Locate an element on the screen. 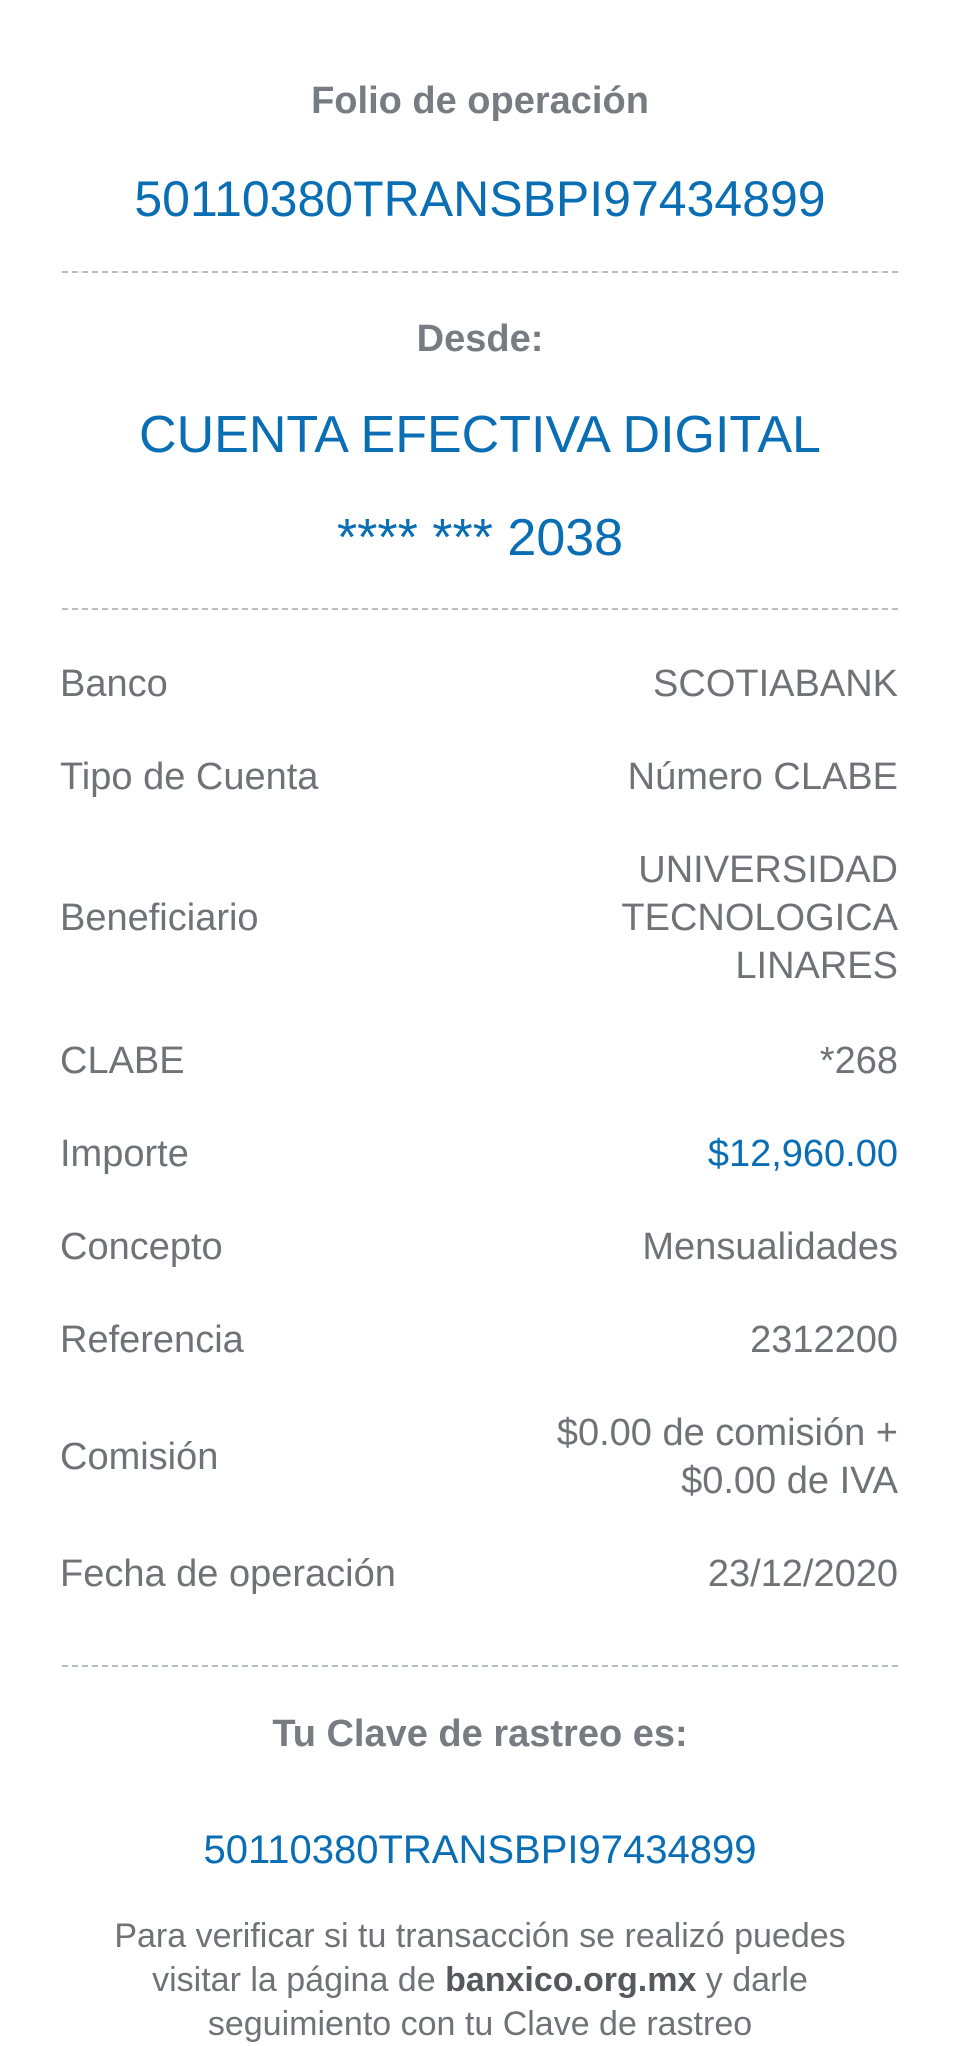  row-value-concepto: Mensualidades is located at coordinates (770, 1247).